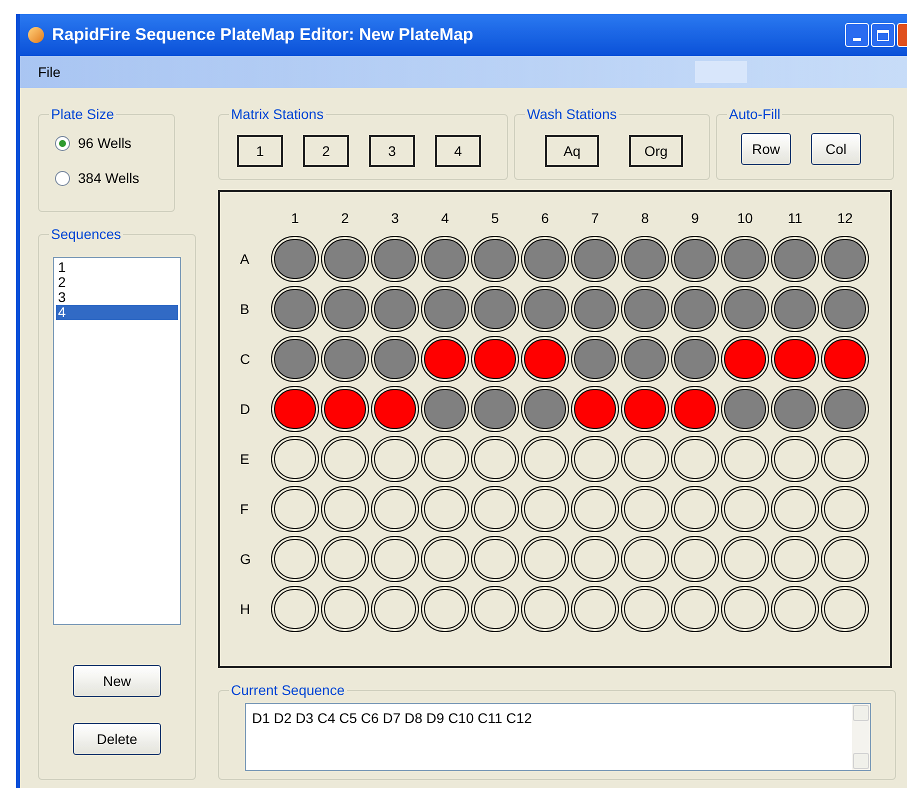  What do you see at coordinates (857, 35) in the screenshot?
I see `minimize-button` at bounding box center [857, 35].